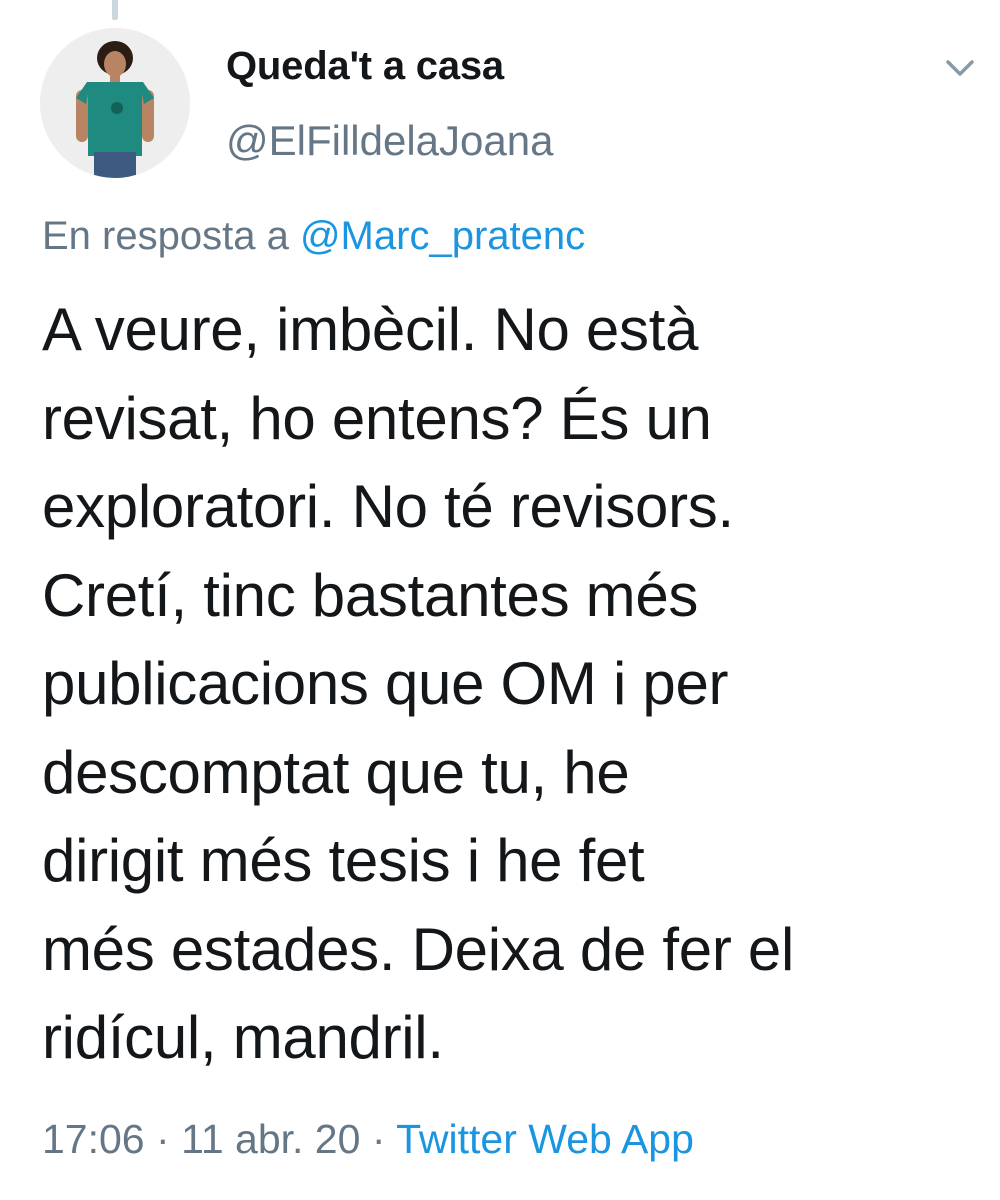  I want to click on author-handle: @ElFilldelaJoana, so click(389, 141).